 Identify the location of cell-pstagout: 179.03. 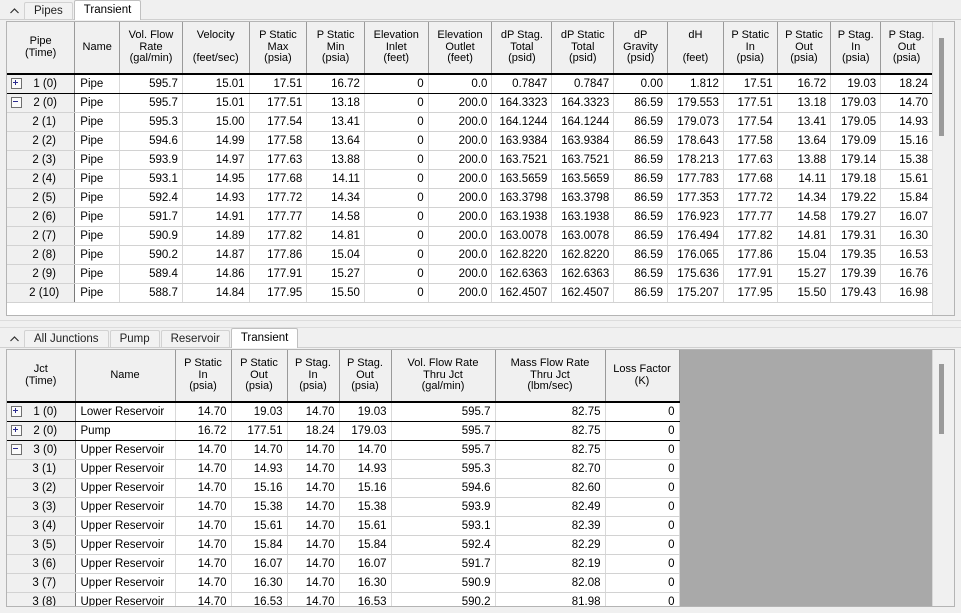
(365, 431).